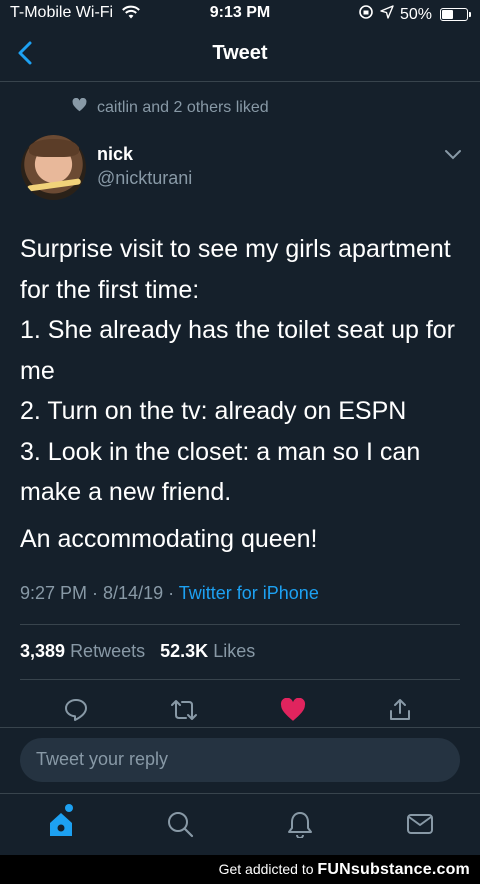 This screenshot has height=884, width=480. I want to click on tweet-line: 2. Turn on the tv: already on ESPN, so click(213, 411).